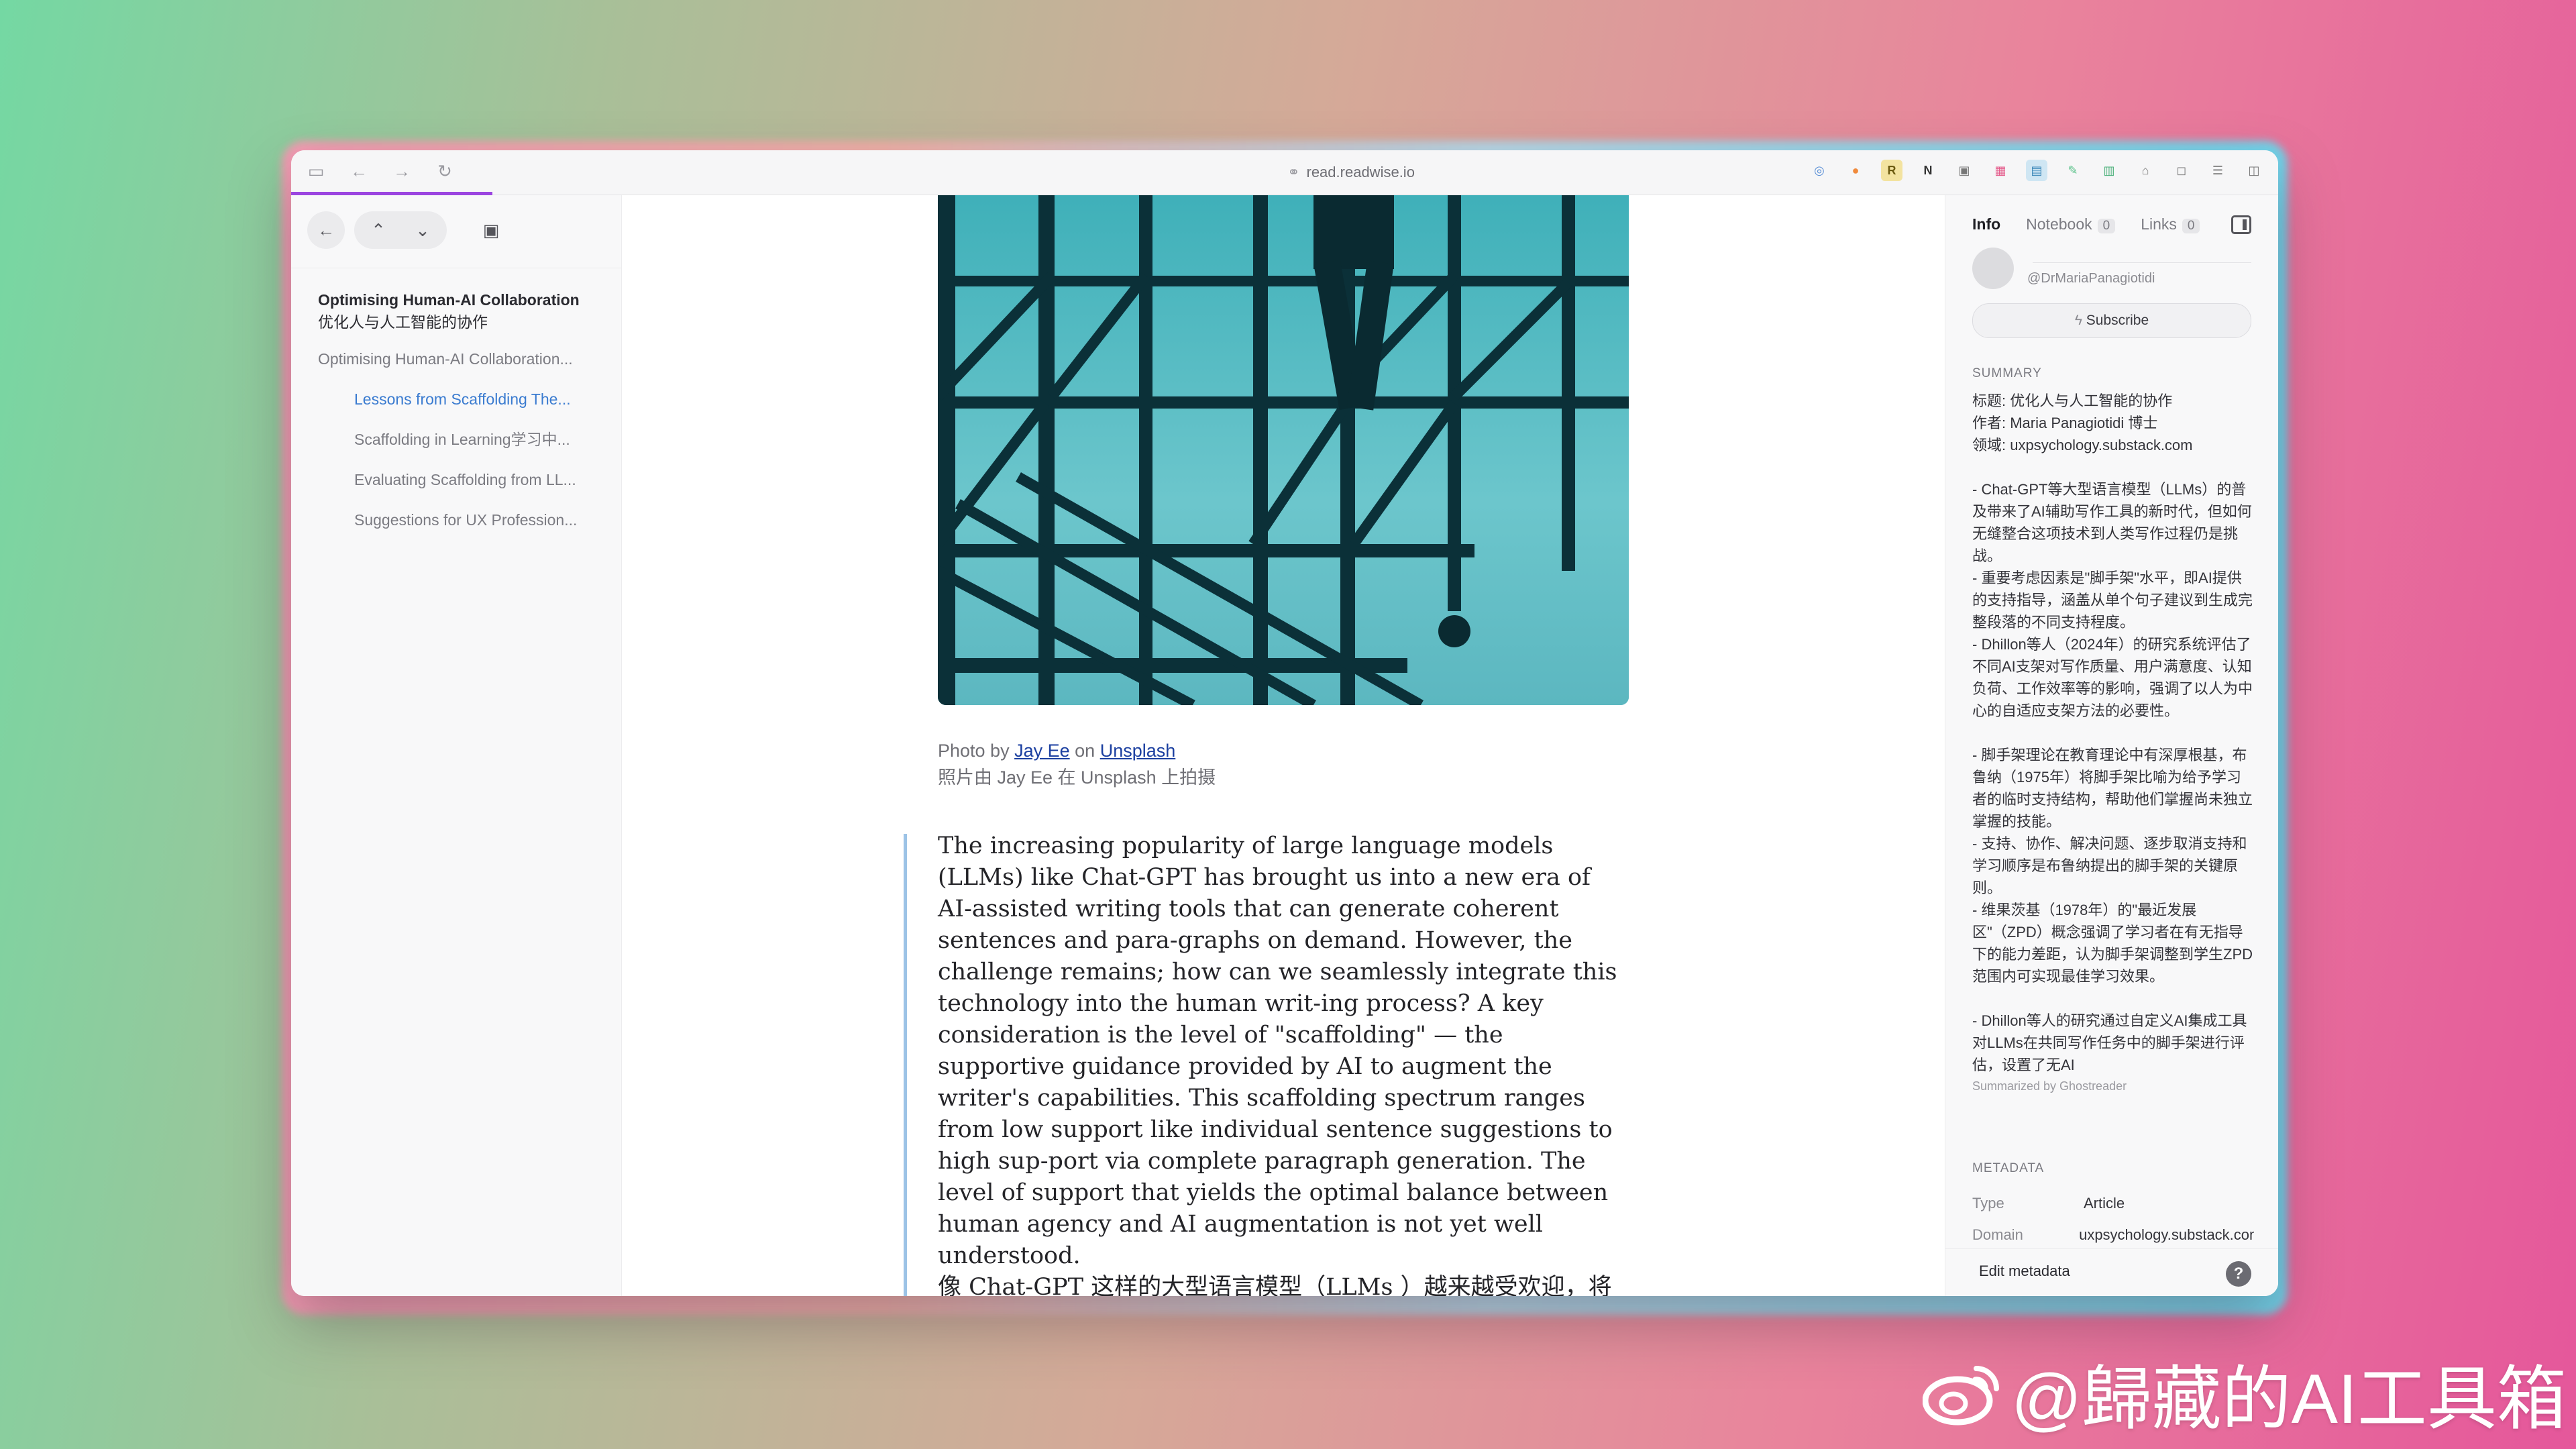 The width and height of the screenshot is (2576, 1449). I want to click on metadata-value: uxpsychology.substack.com, so click(2166, 1235).